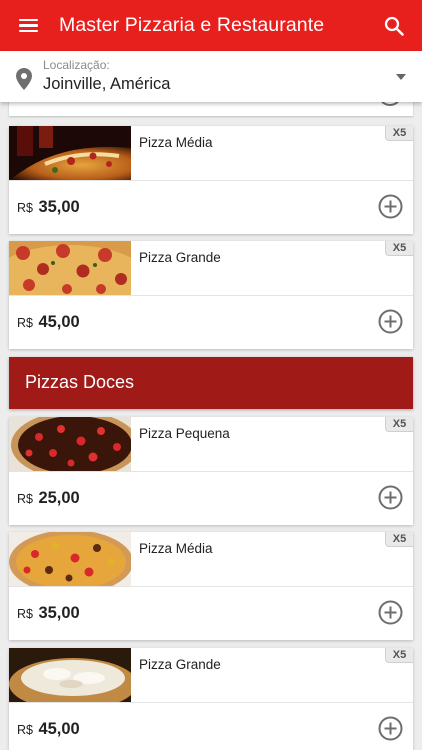  I want to click on price-value: 25,00, so click(59, 498).